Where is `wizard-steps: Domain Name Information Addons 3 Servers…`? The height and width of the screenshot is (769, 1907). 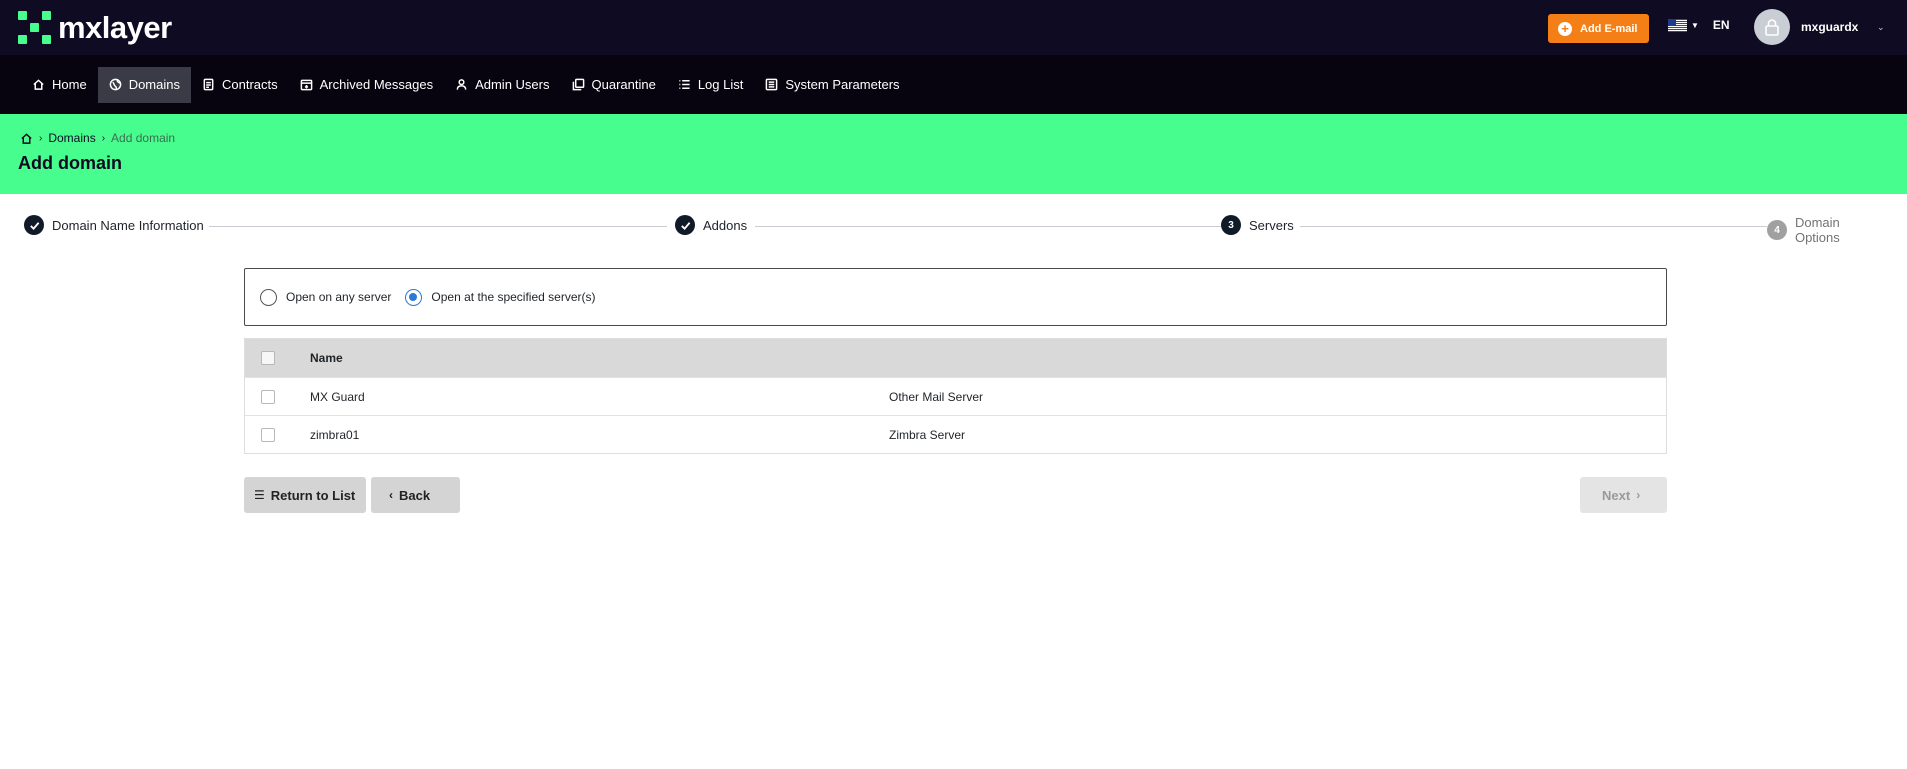 wizard-steps: Domain Name Information Addons 3 Servers… is located at coordinates (956, 230).